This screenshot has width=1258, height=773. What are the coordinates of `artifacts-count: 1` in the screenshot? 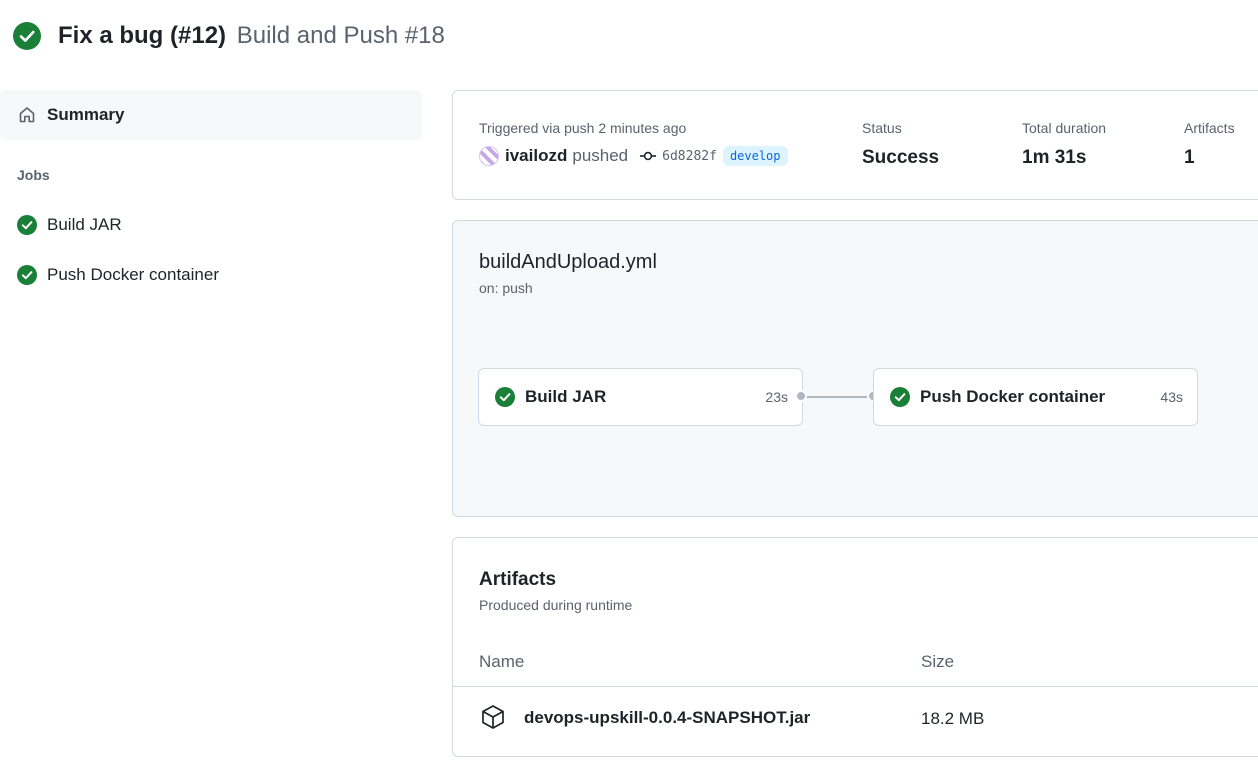 It's located at (1189, 157).